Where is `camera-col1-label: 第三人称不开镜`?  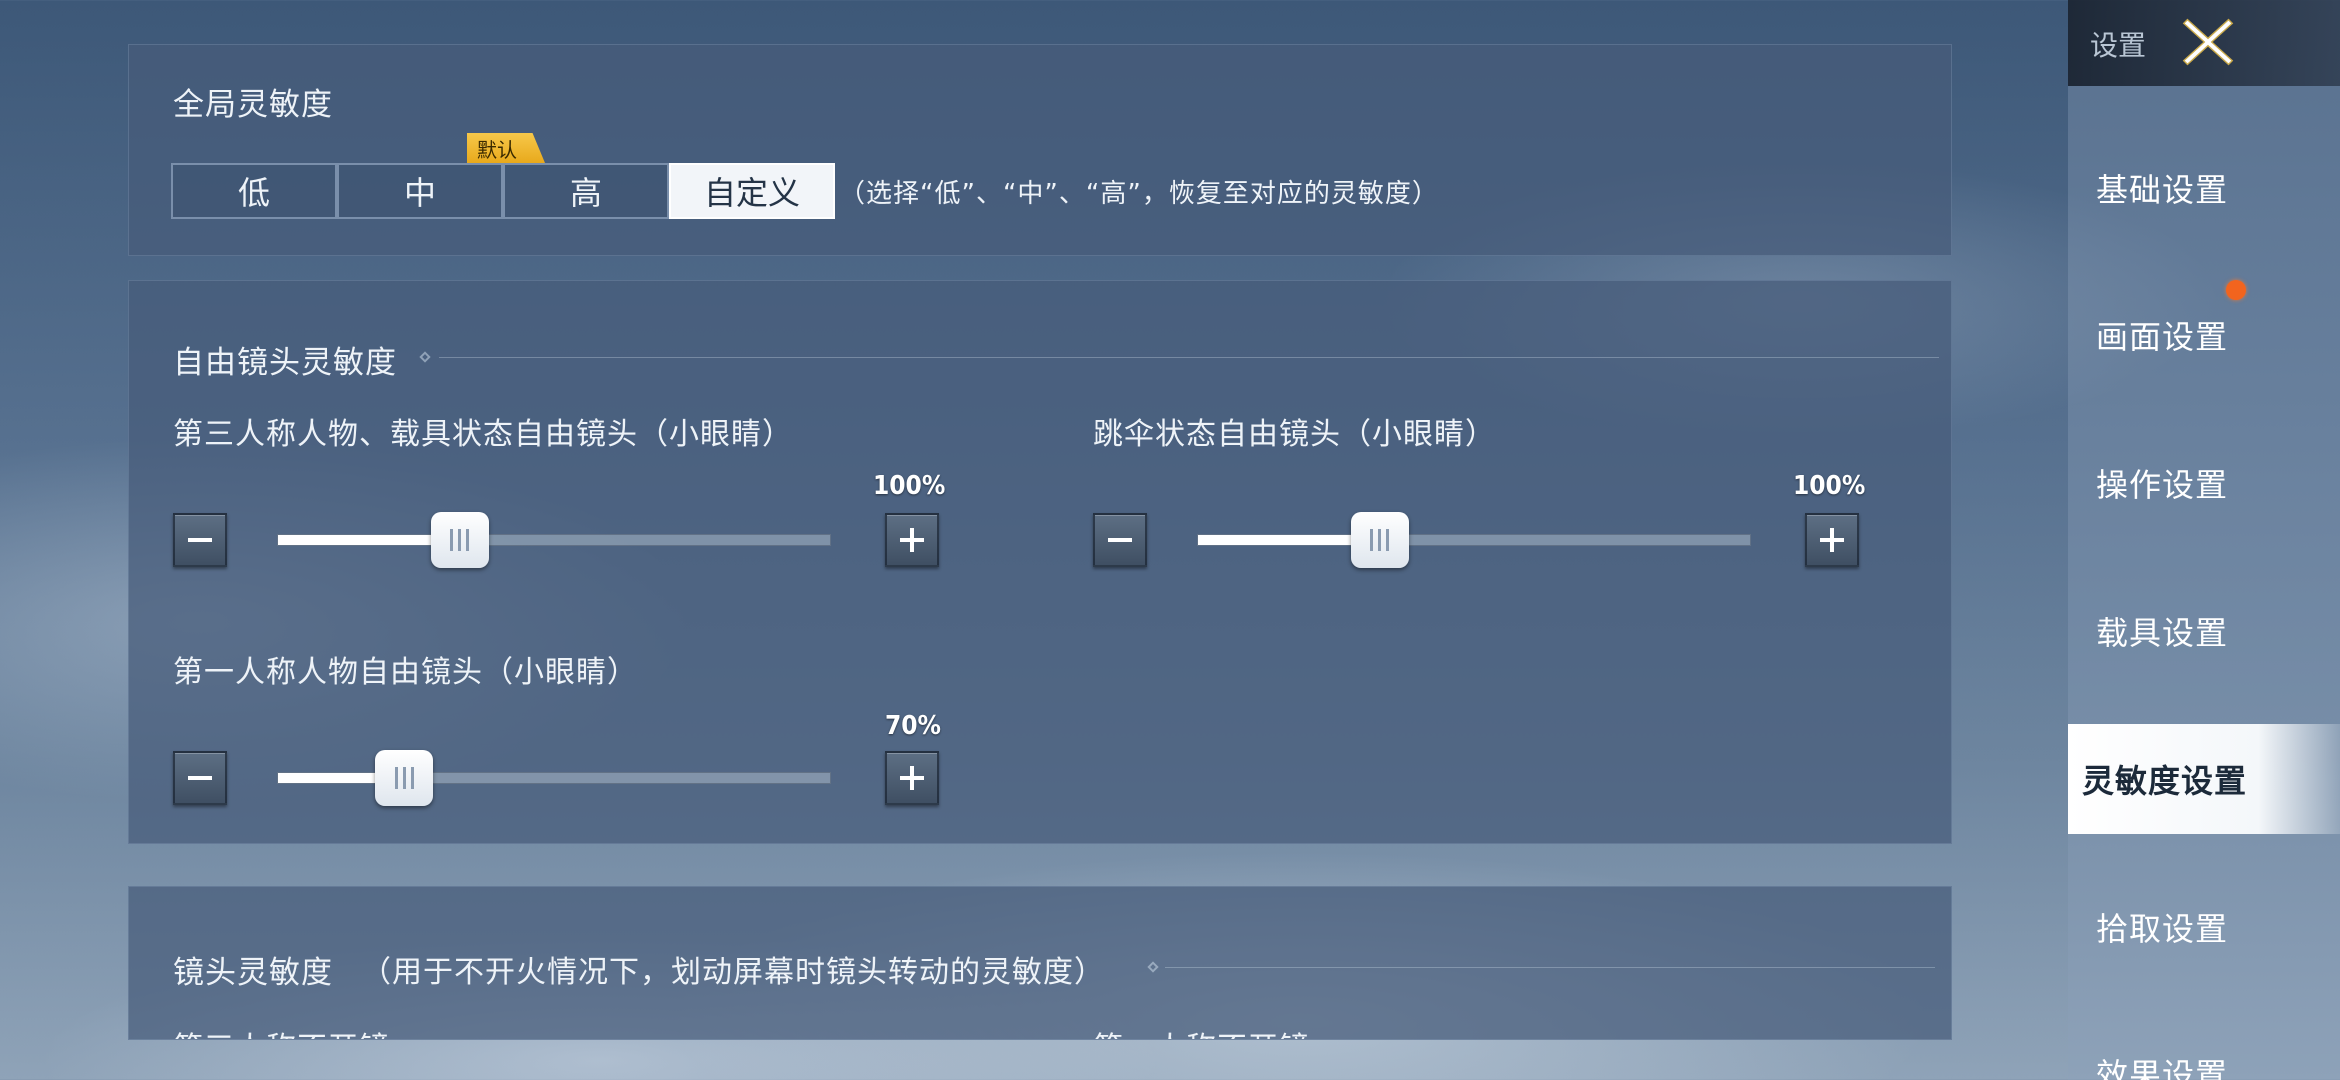
camera-col1-label: 第三人称不开镜 is located at coordinates (281, 1031).